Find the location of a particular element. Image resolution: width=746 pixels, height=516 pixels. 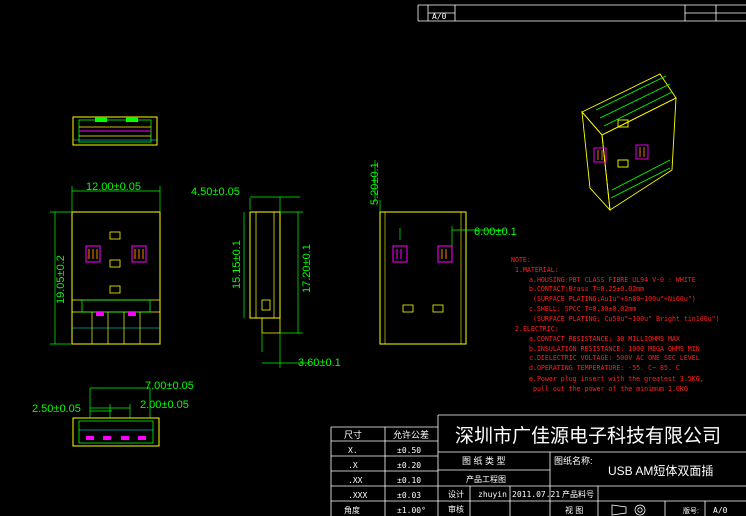

tolerance-row-value: ±0.50 is located at coordinates (409, 450).